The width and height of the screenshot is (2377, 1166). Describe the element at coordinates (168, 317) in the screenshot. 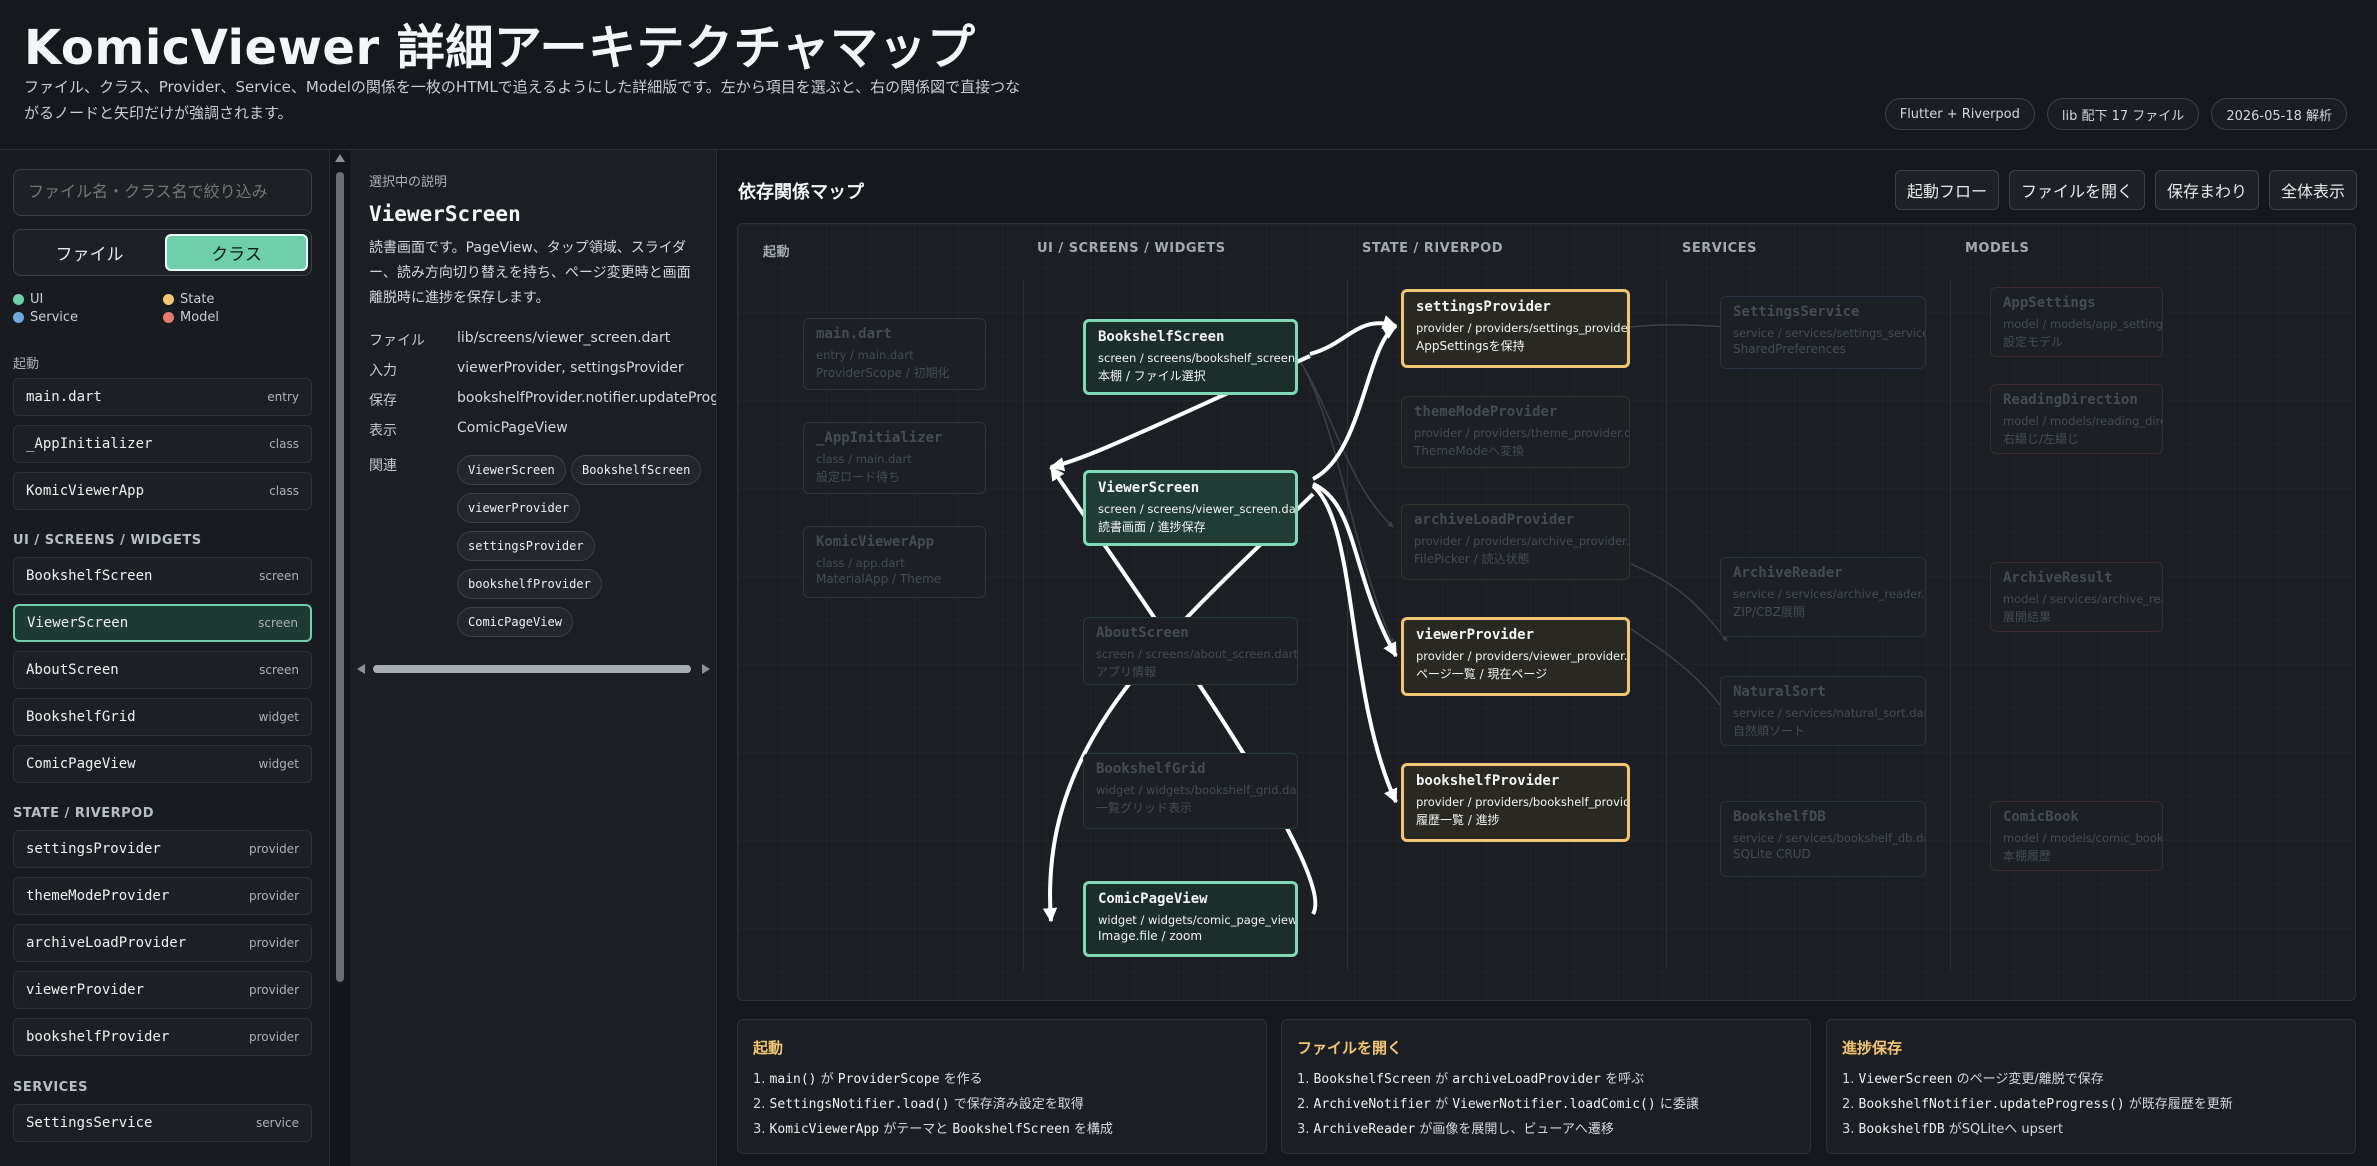

I see `model-dot-icon` at that location.